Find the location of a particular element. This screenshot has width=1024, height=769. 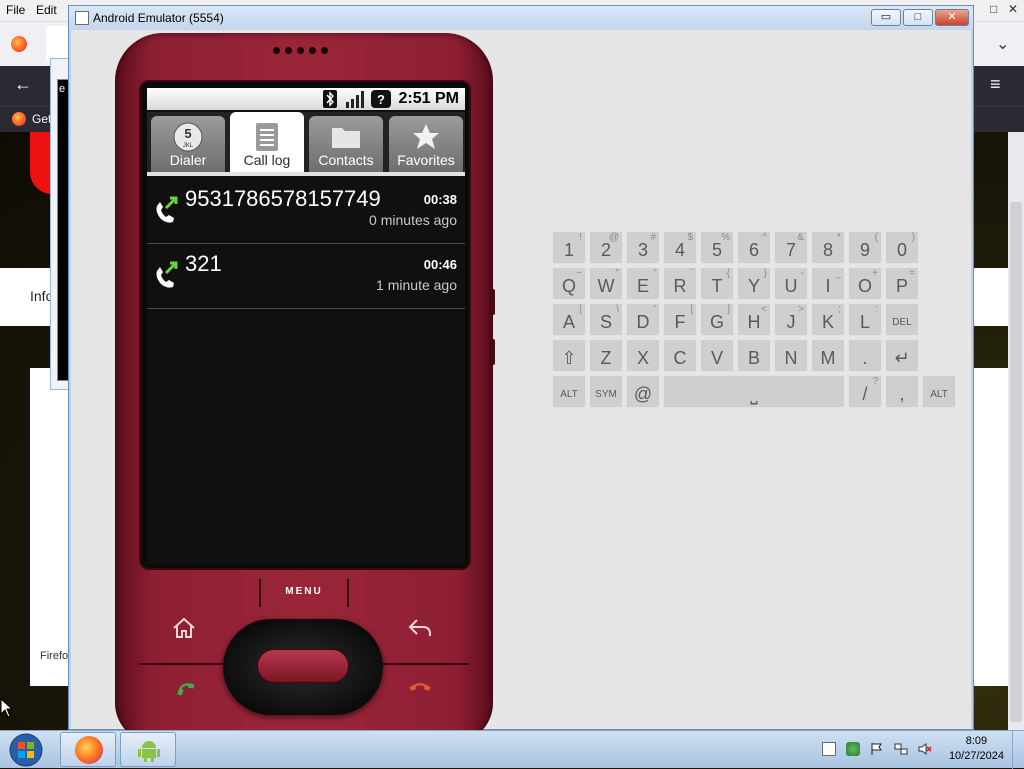

taskbar-firefox-button is located at coordinates (88, 749).